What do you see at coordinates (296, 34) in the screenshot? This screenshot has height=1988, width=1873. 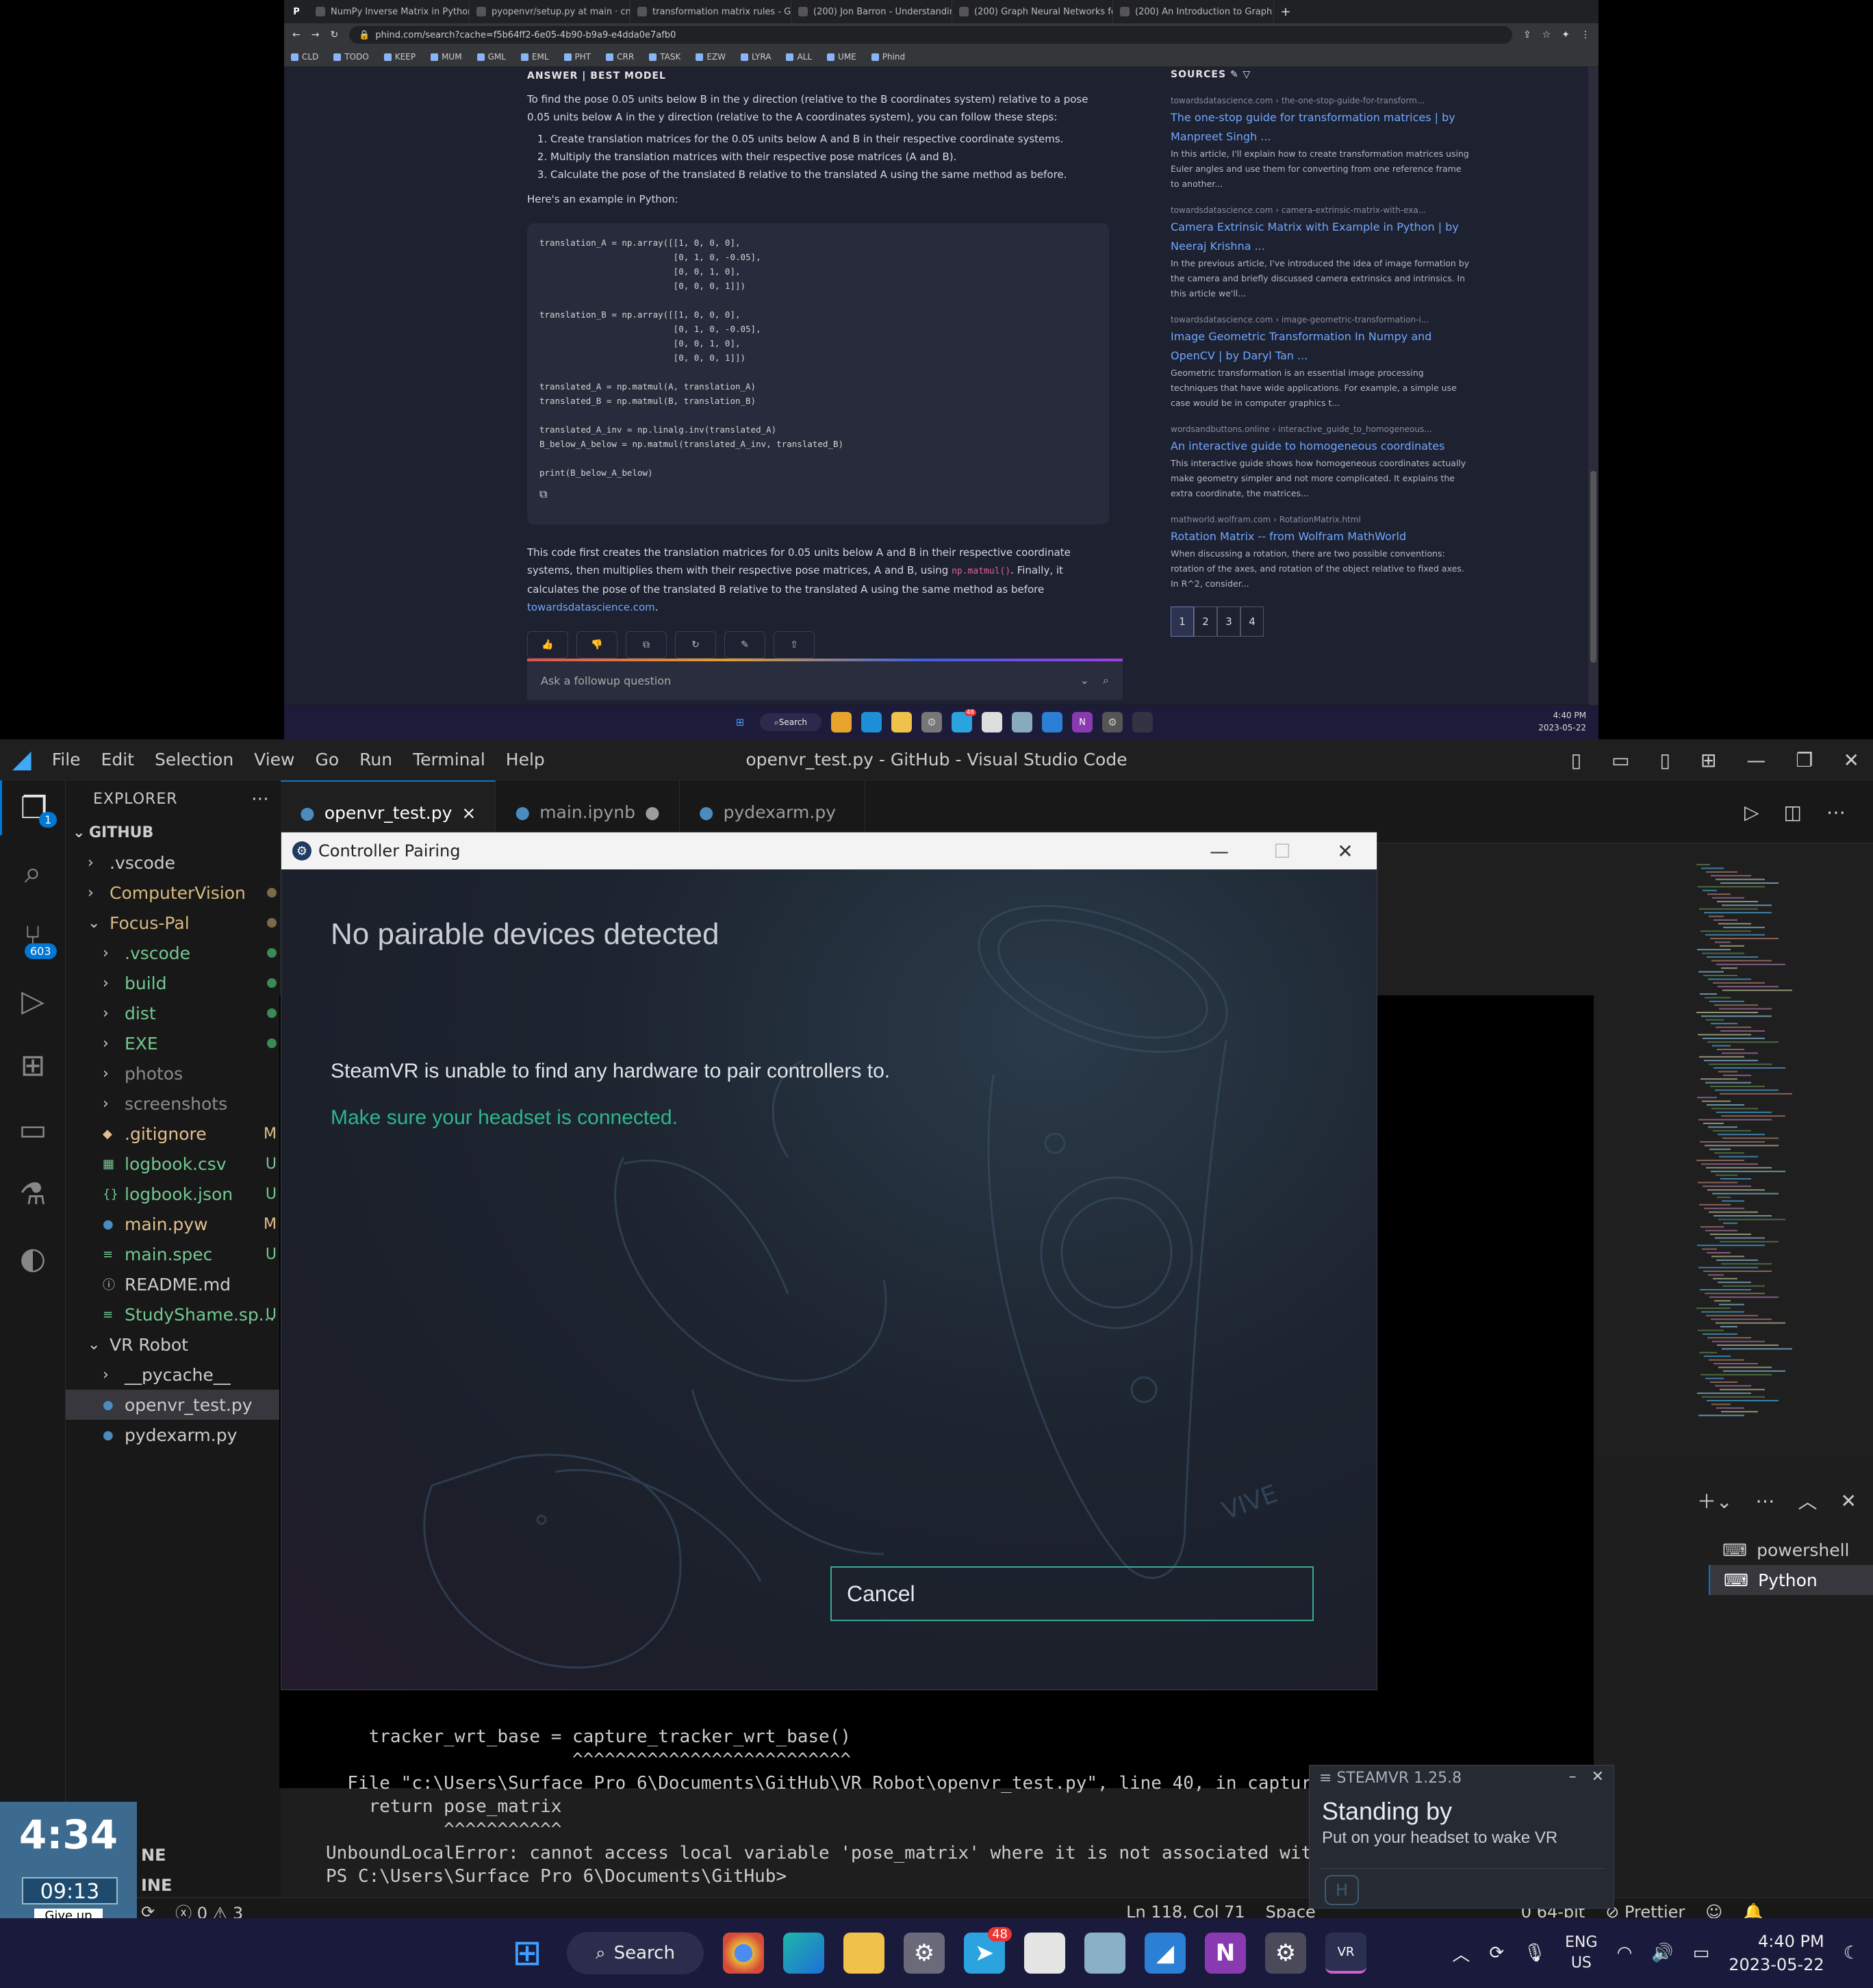 I see `back-icon: ←` at bounding box center [296, 34].